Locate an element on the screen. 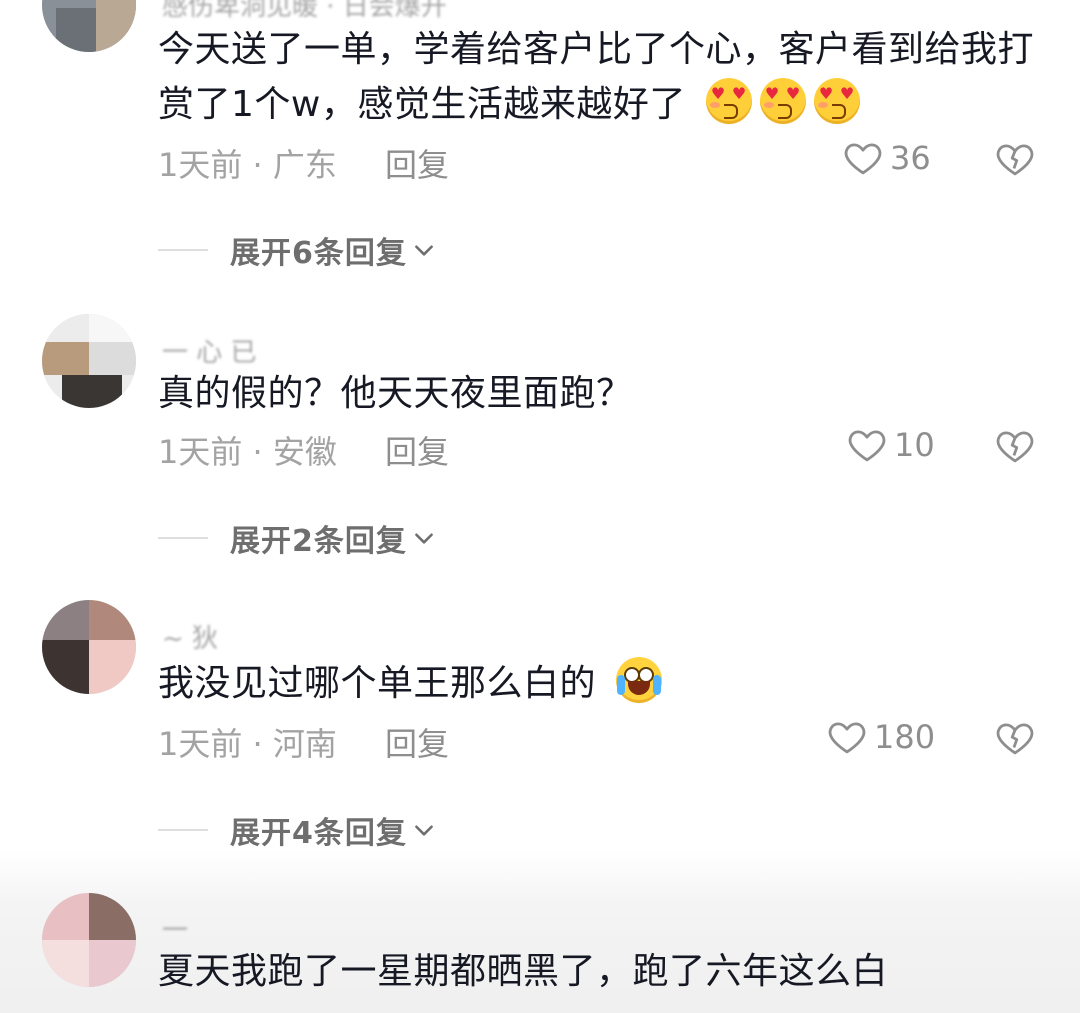 This screenshot has height=1013, width=1080. username: 一 is located at coordinates (175, 928).